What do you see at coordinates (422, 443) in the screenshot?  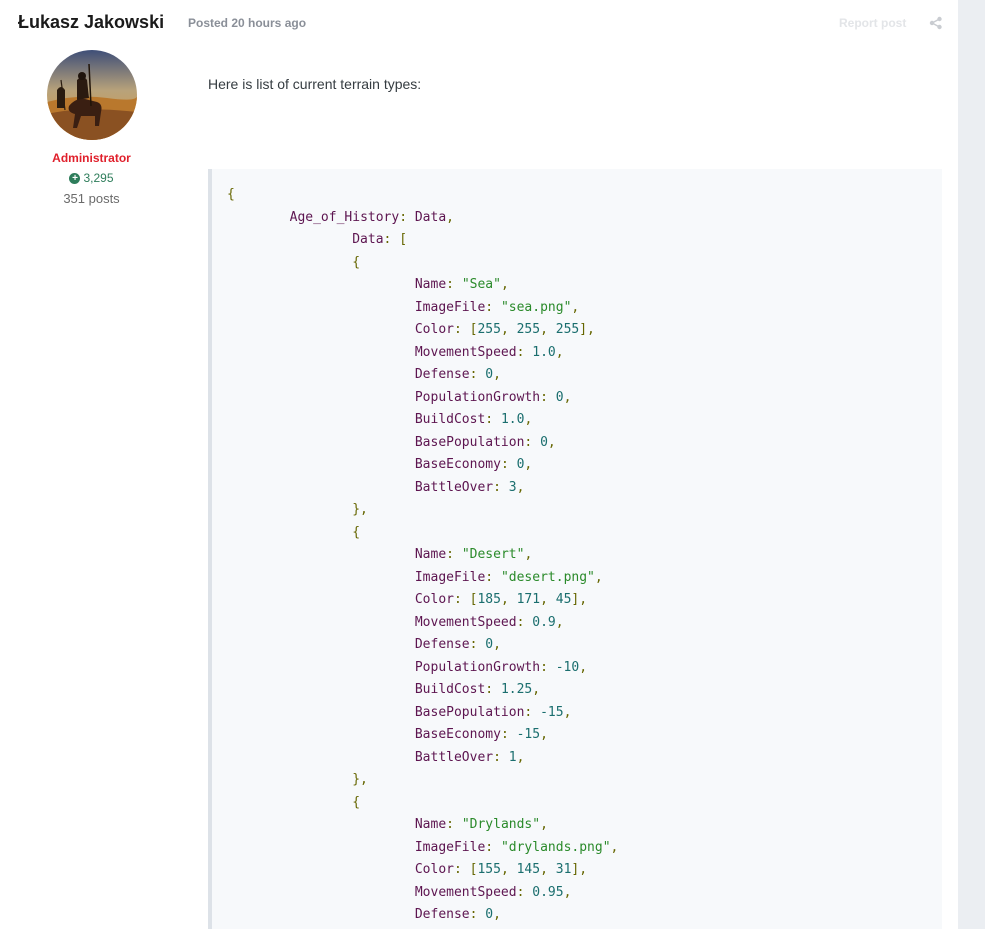 I see `code-line: BasePopulation: 0,` at bounding box center [422, 443].